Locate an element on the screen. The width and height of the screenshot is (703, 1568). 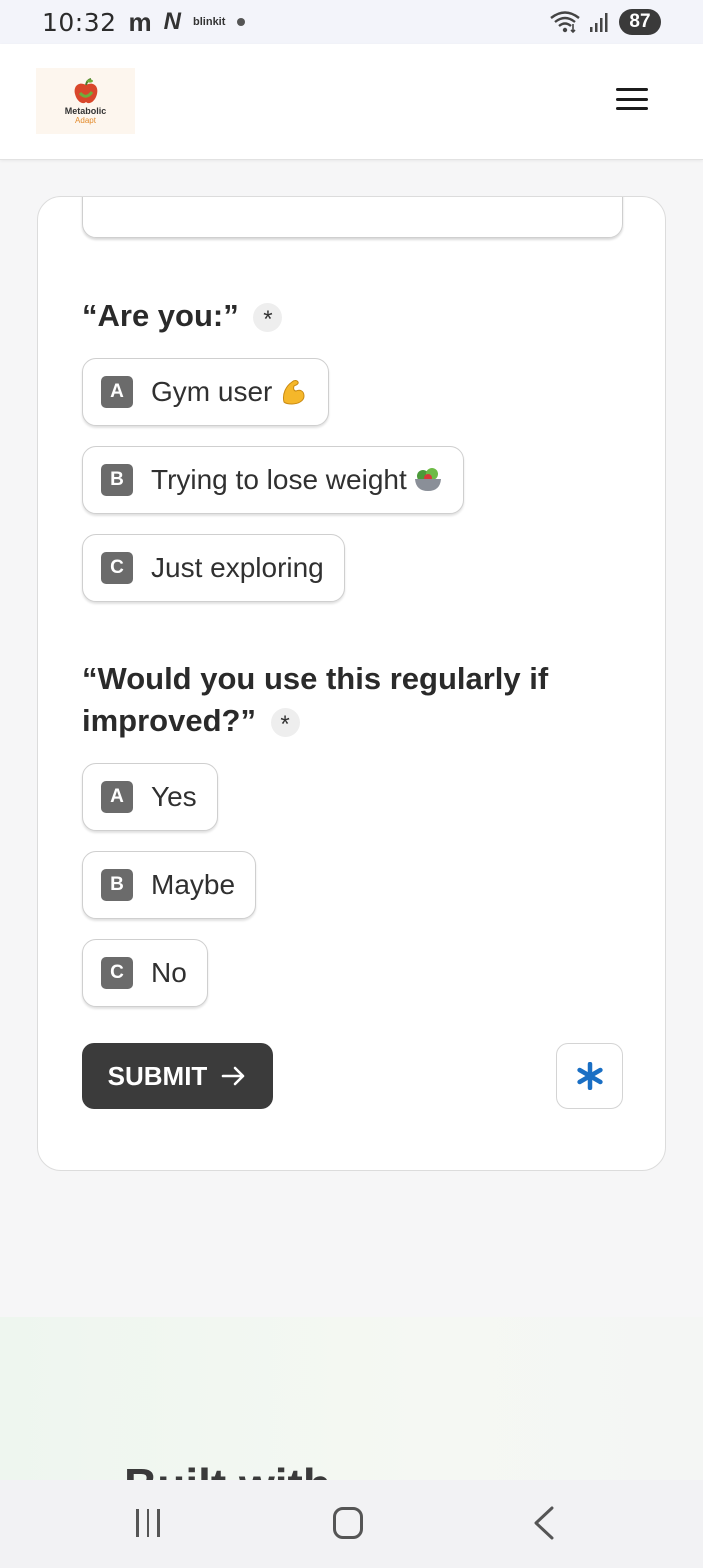
apple-logo-icon is located at coordinates (85, 90).